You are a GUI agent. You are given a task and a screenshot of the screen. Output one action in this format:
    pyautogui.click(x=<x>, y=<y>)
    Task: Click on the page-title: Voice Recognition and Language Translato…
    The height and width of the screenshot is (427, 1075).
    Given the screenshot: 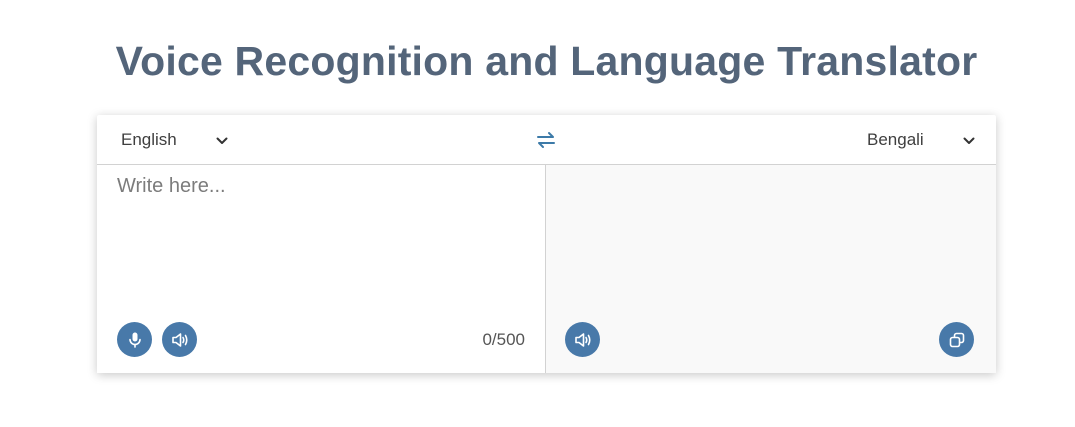 What is the action you would take?
    pyautogui.click(x=546, y=61)
    